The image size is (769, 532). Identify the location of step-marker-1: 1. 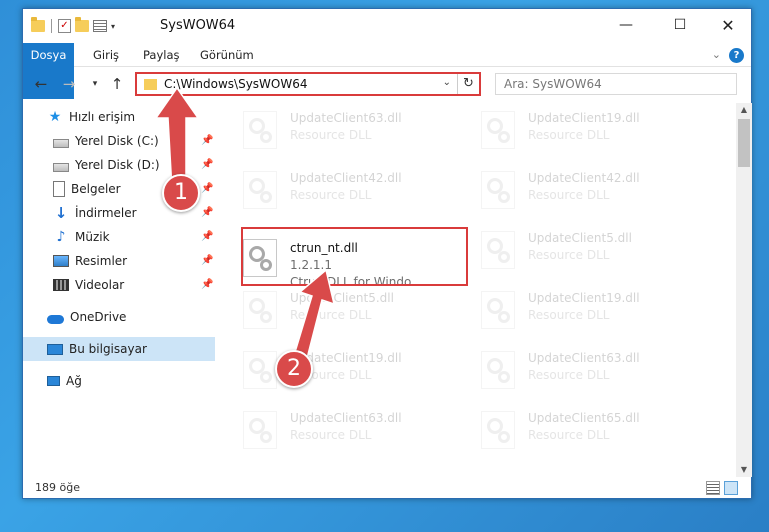
(181, 193).